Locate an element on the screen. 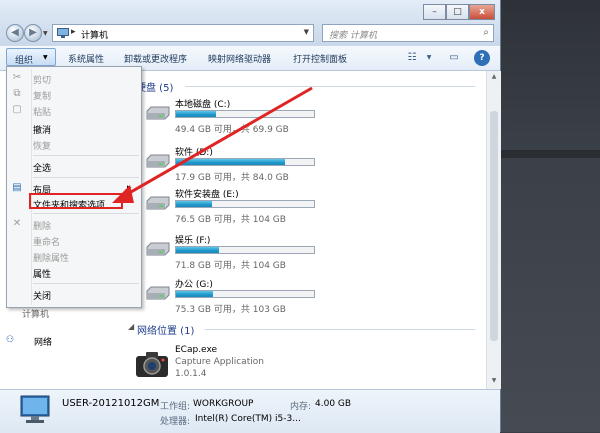  menu-gutter is located at coordinates (31, 187).